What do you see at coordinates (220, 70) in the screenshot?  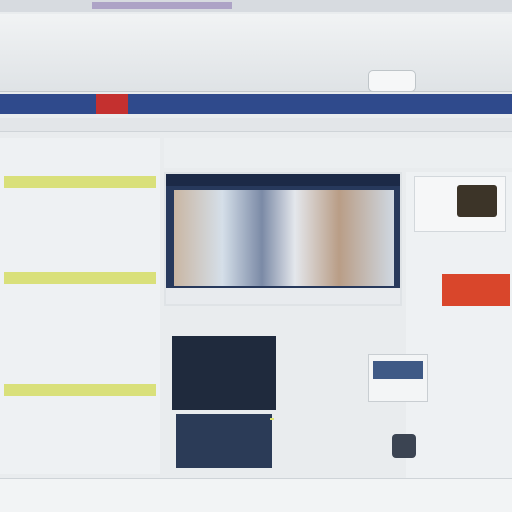 I see `page-subtitle` at bounding box center [220, 70].